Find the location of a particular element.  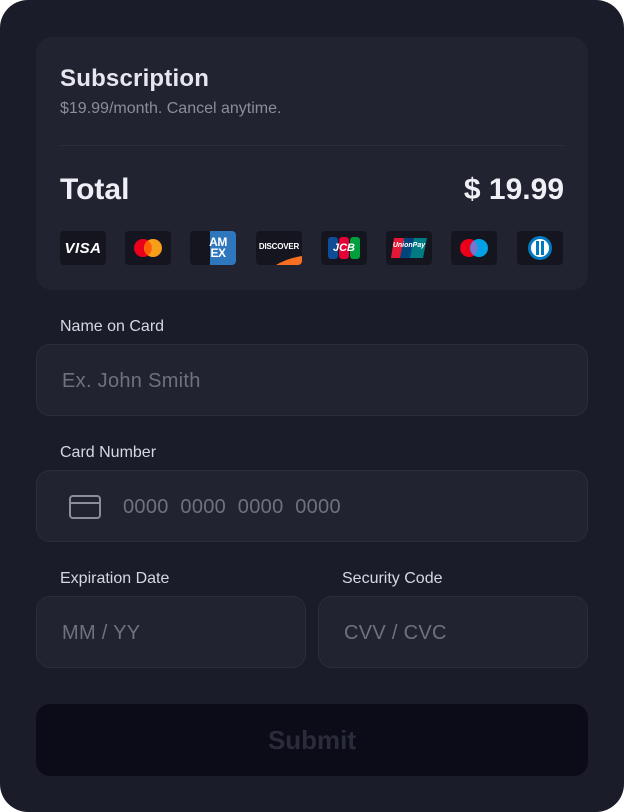

amex-logo: AM EX is located at coordinates (213, 248).